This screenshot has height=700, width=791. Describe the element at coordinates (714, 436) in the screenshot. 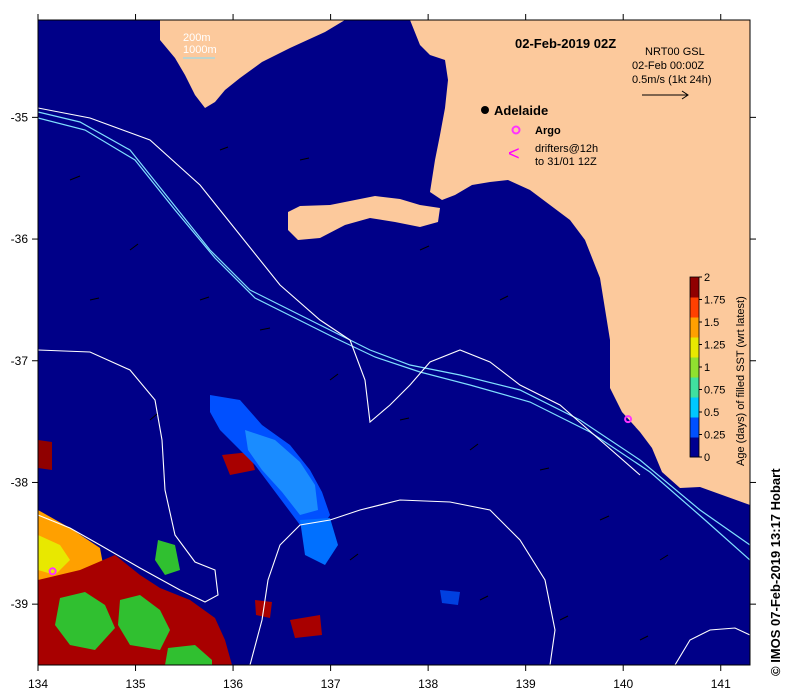

I see `colorbar-tick-label: 0.25` at that location.